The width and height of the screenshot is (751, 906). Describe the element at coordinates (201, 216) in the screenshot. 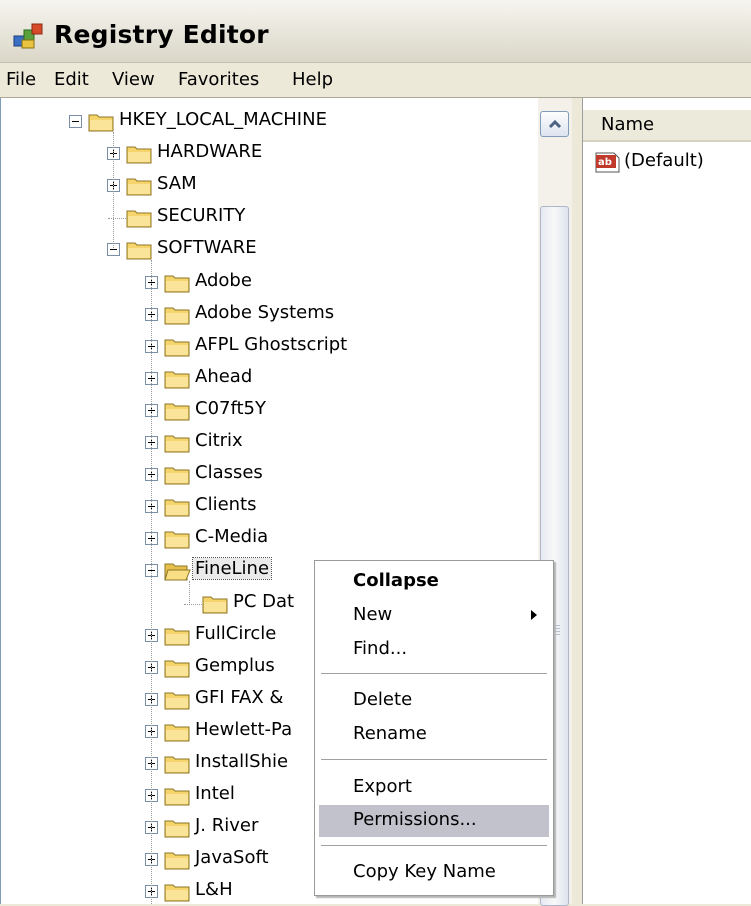

I see `tree-node-label: SECURITY` at that location.